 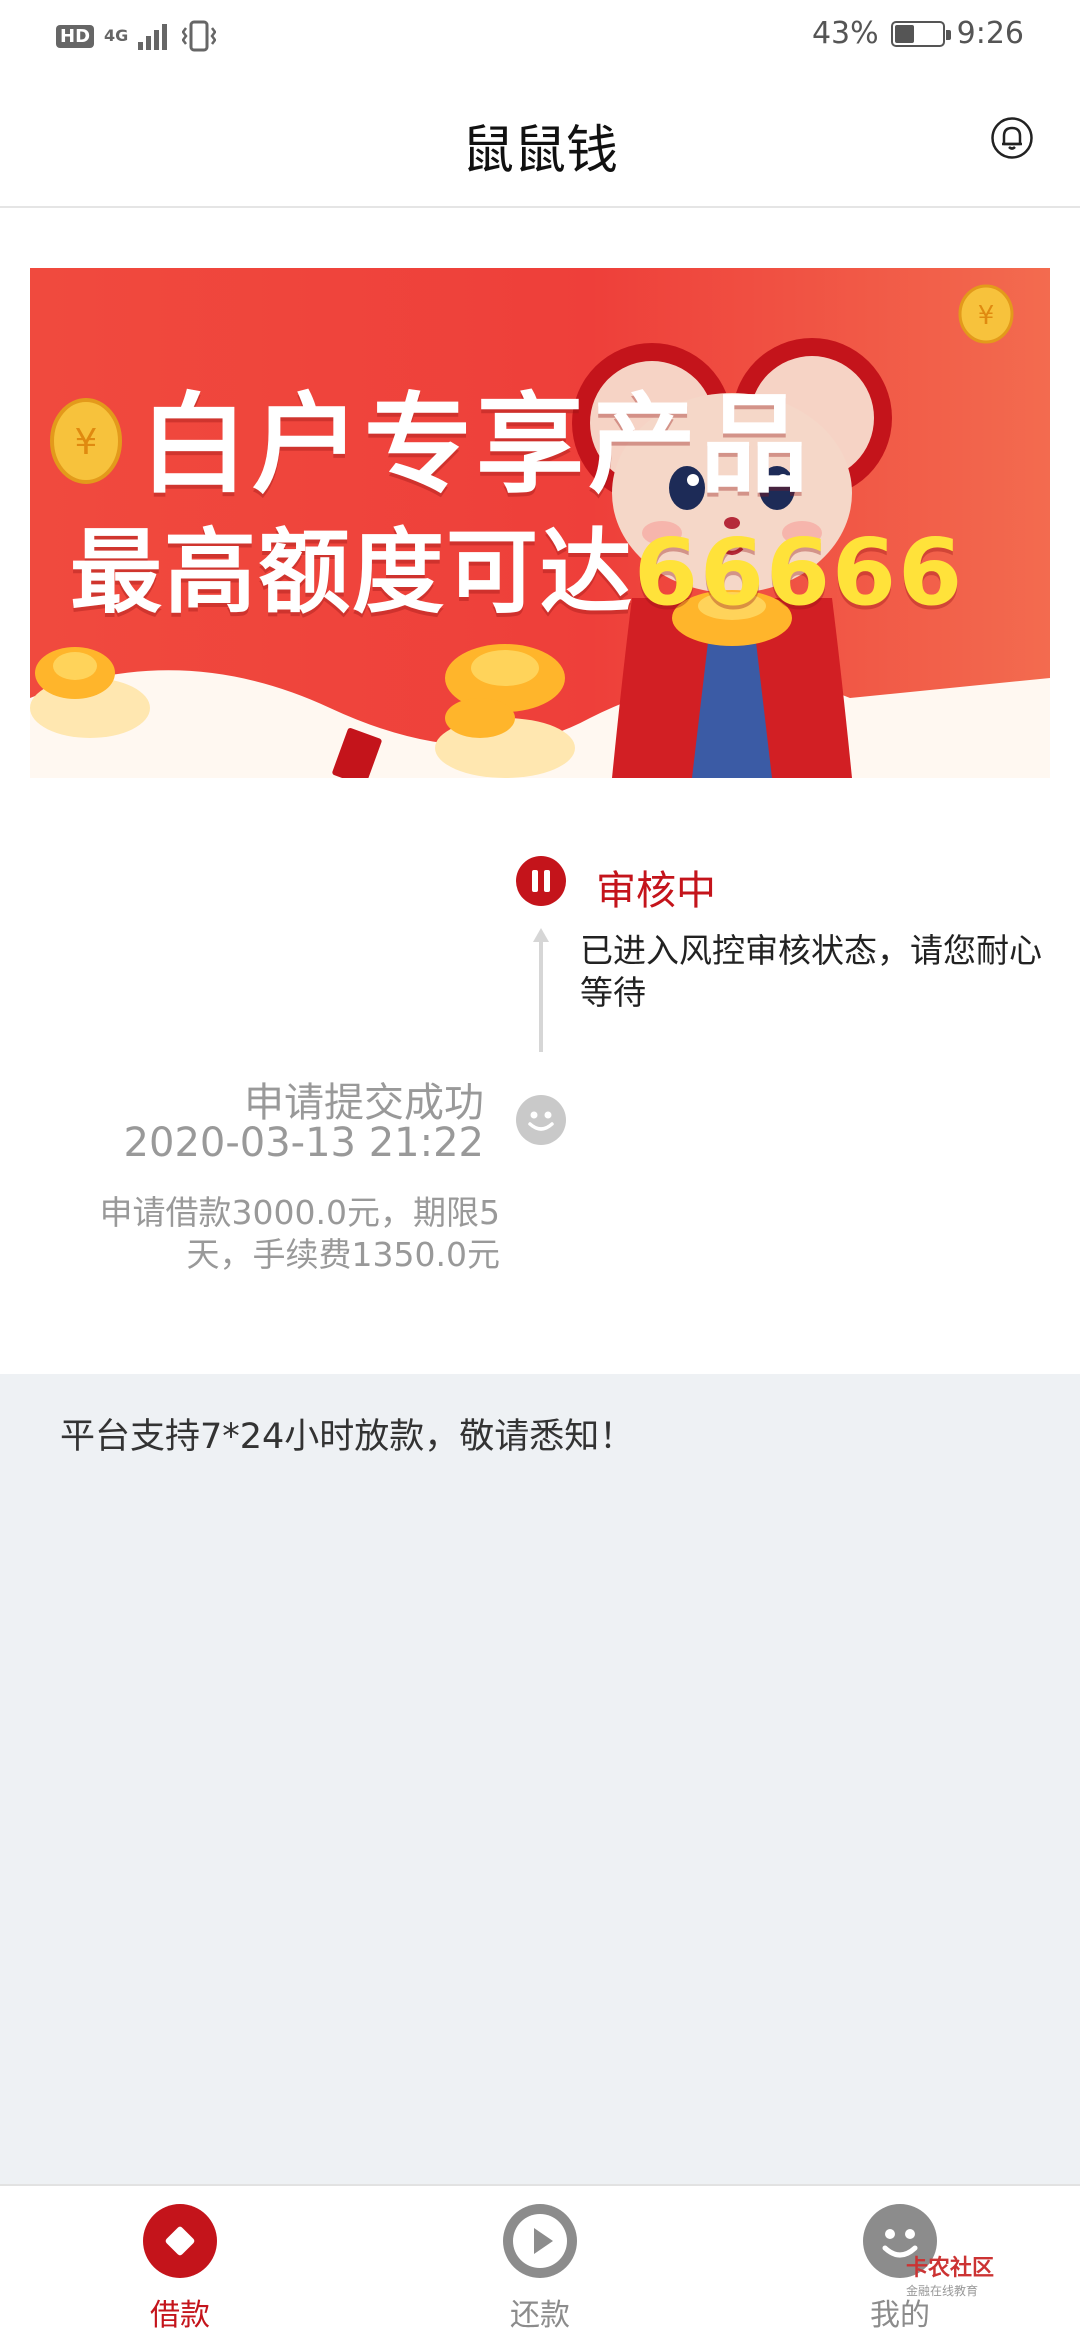 I want to click on notification-bell-icon, so click(x=1012, y=138).